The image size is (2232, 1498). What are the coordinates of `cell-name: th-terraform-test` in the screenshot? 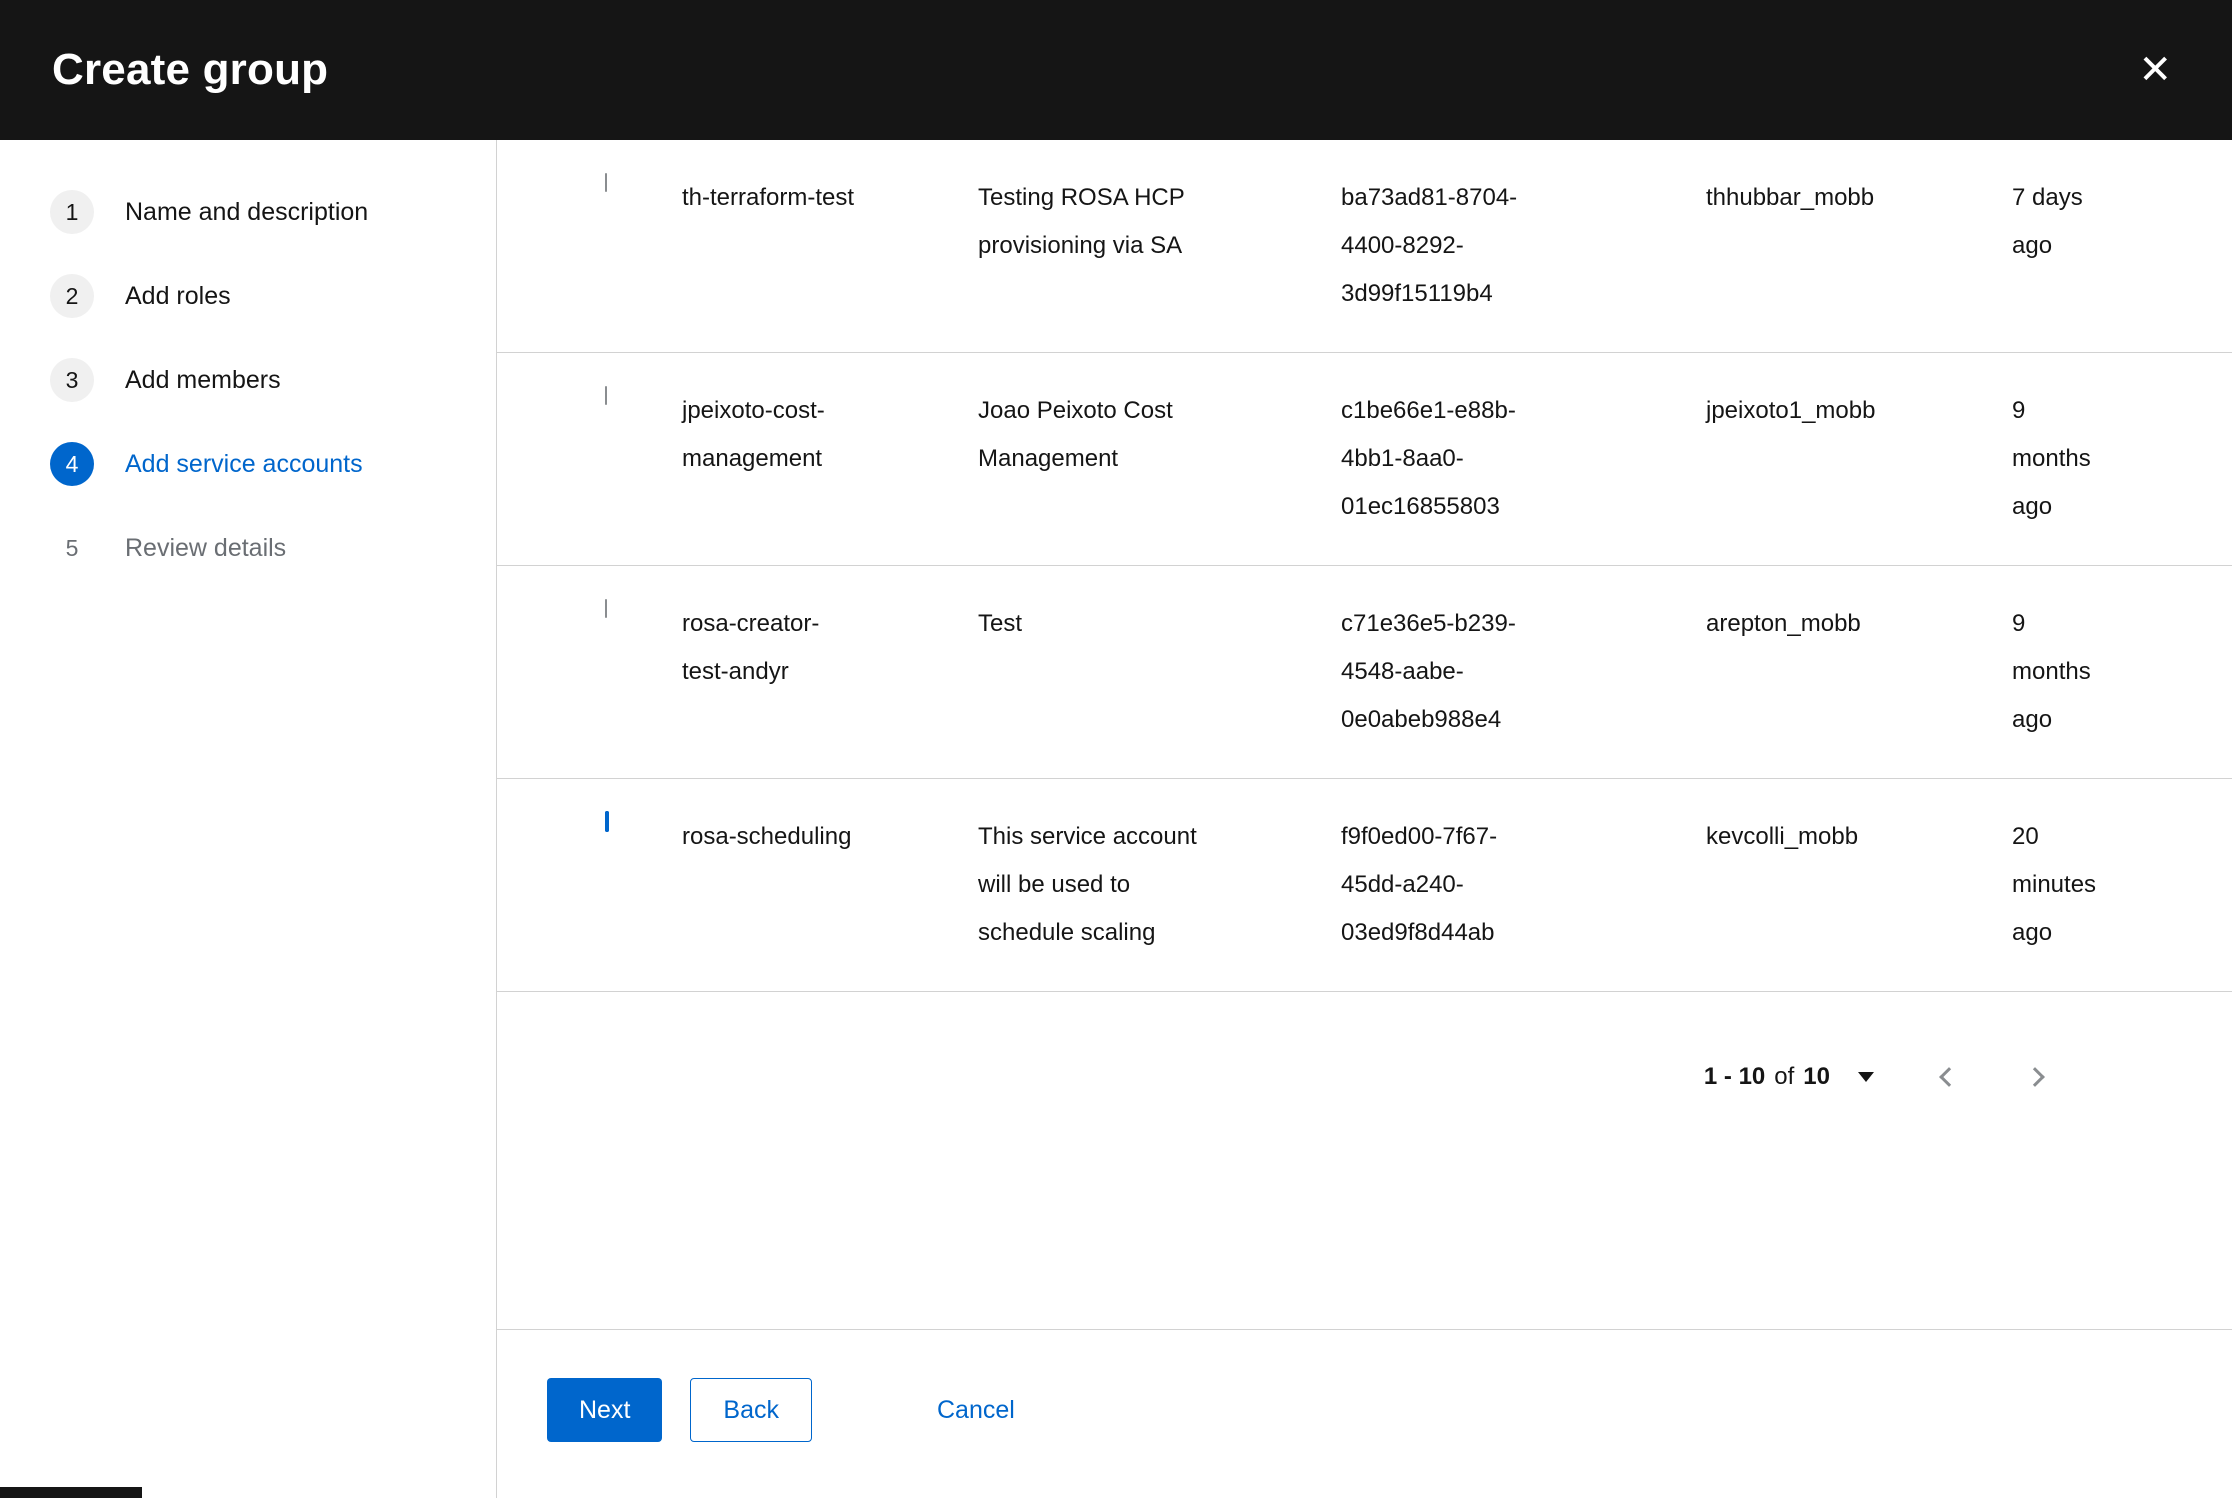 It's located at (768, 197).